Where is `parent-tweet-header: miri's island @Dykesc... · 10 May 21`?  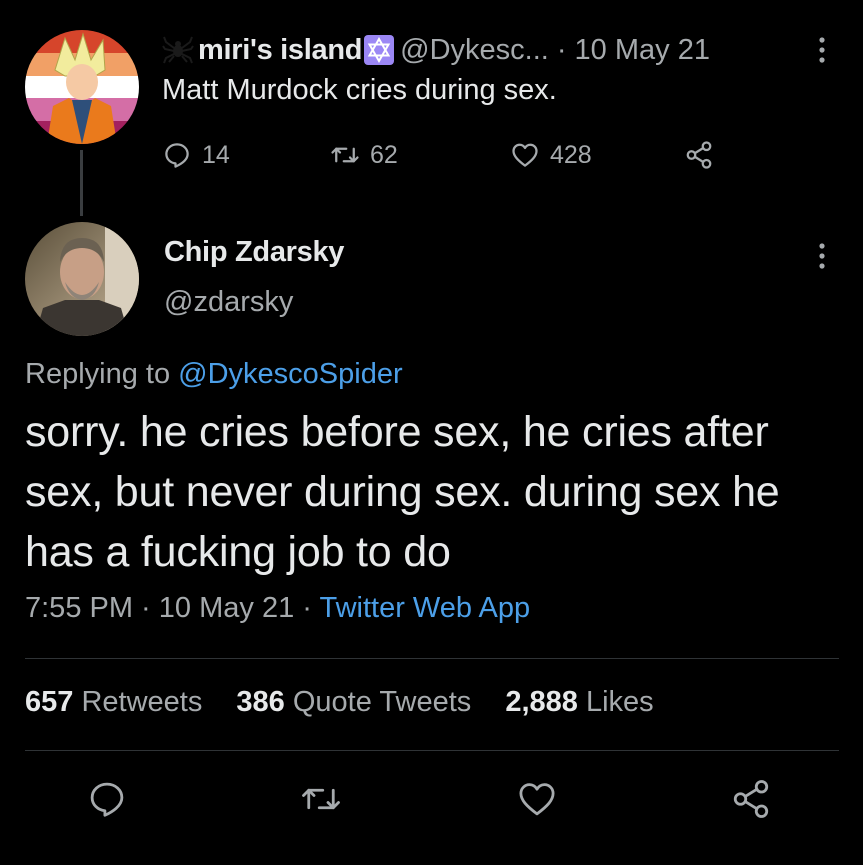 parent-tweet-header: miri's island @Dykesc... · 10 May 21 is located at coordinates (436, 50).